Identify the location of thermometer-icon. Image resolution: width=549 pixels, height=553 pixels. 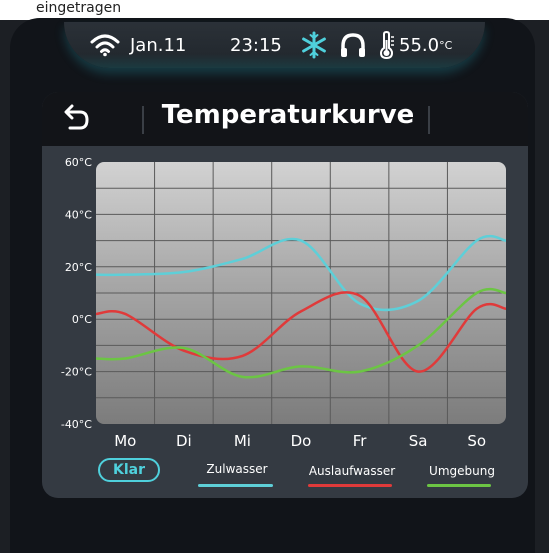
(387, 45).